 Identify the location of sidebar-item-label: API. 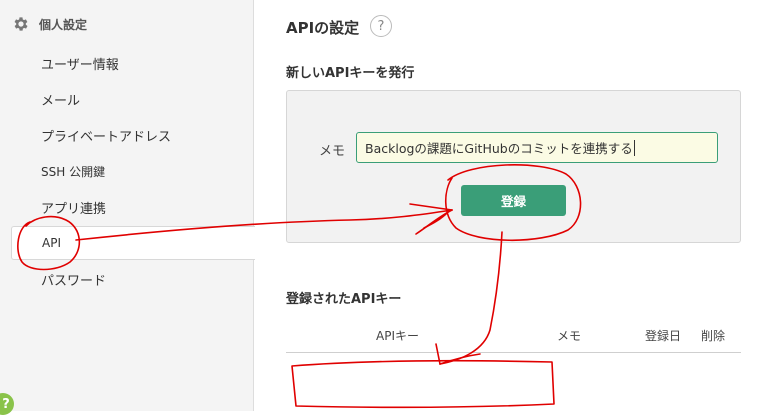
(51, 243).